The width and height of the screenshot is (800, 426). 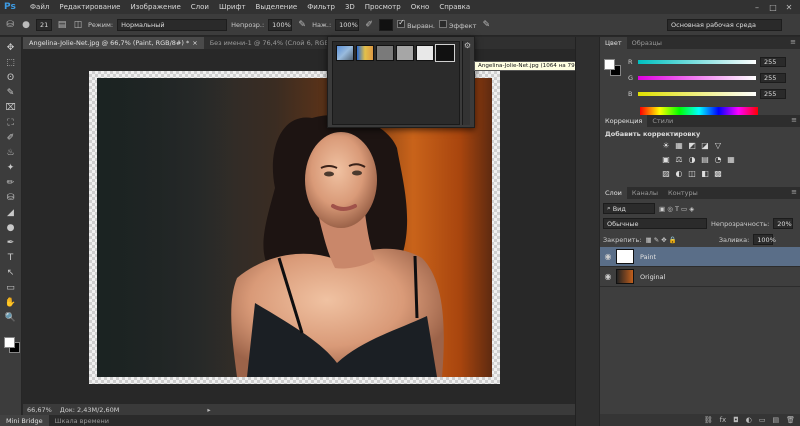 I want to click on trash-icon: 🗑, so click(x=790, y=420).